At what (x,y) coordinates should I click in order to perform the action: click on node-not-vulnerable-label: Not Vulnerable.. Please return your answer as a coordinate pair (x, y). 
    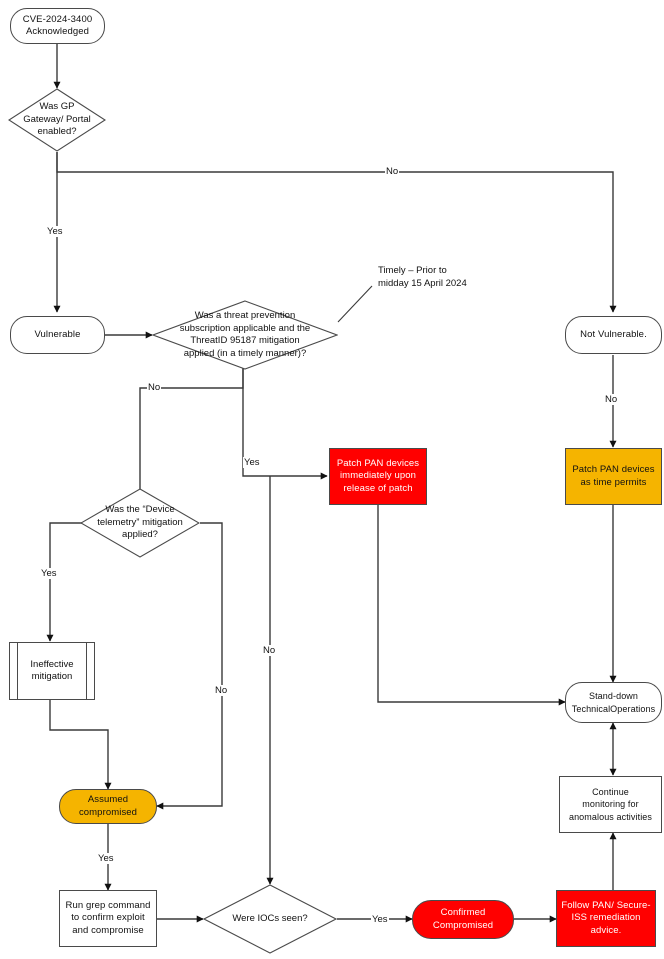
    Looking at the image, I should click on (613, 334).